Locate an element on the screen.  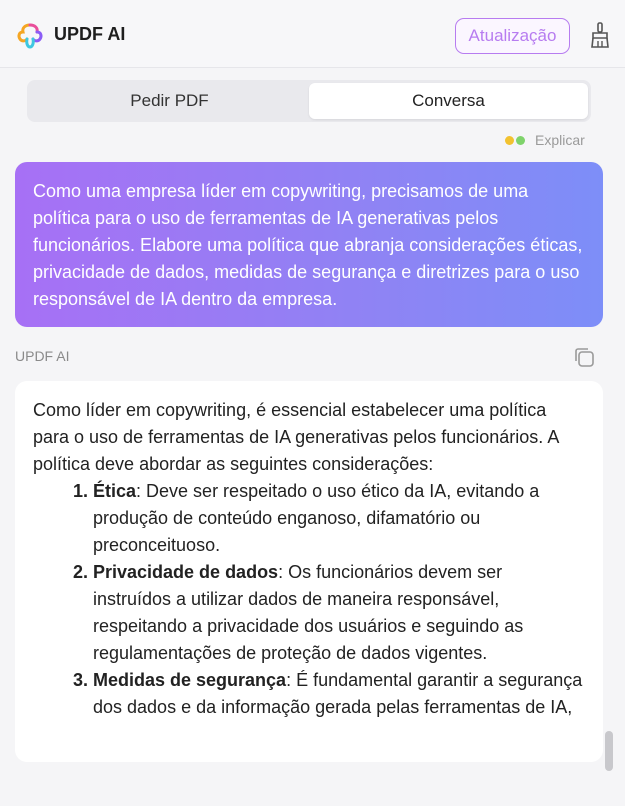
broom-icon is located at coordinates (600, 35).